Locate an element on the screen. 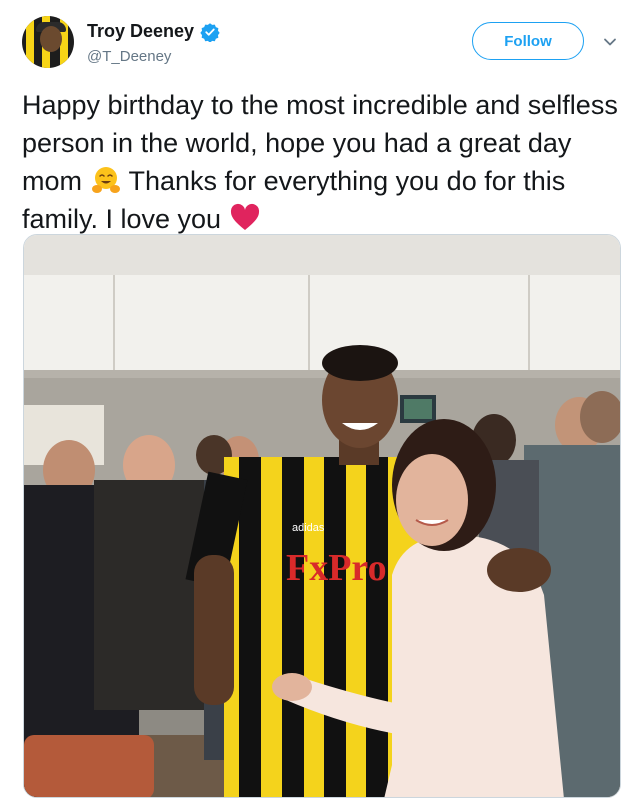 This screenshot has width=640, height=807. verified-badge-icon is located at coordinates (210, 32).